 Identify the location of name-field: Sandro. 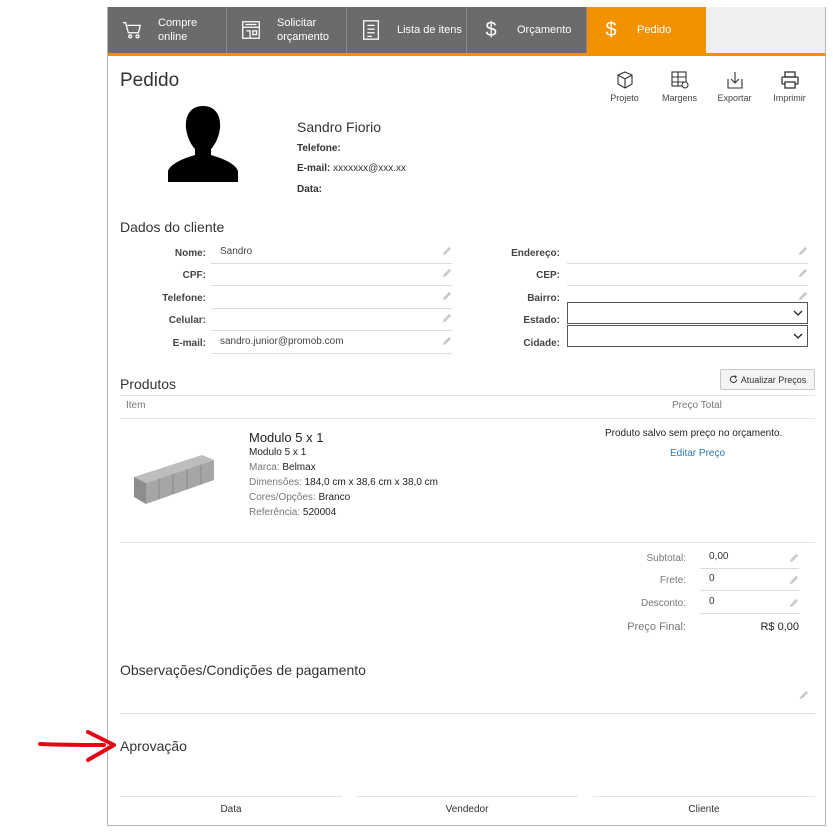
(331, 253).